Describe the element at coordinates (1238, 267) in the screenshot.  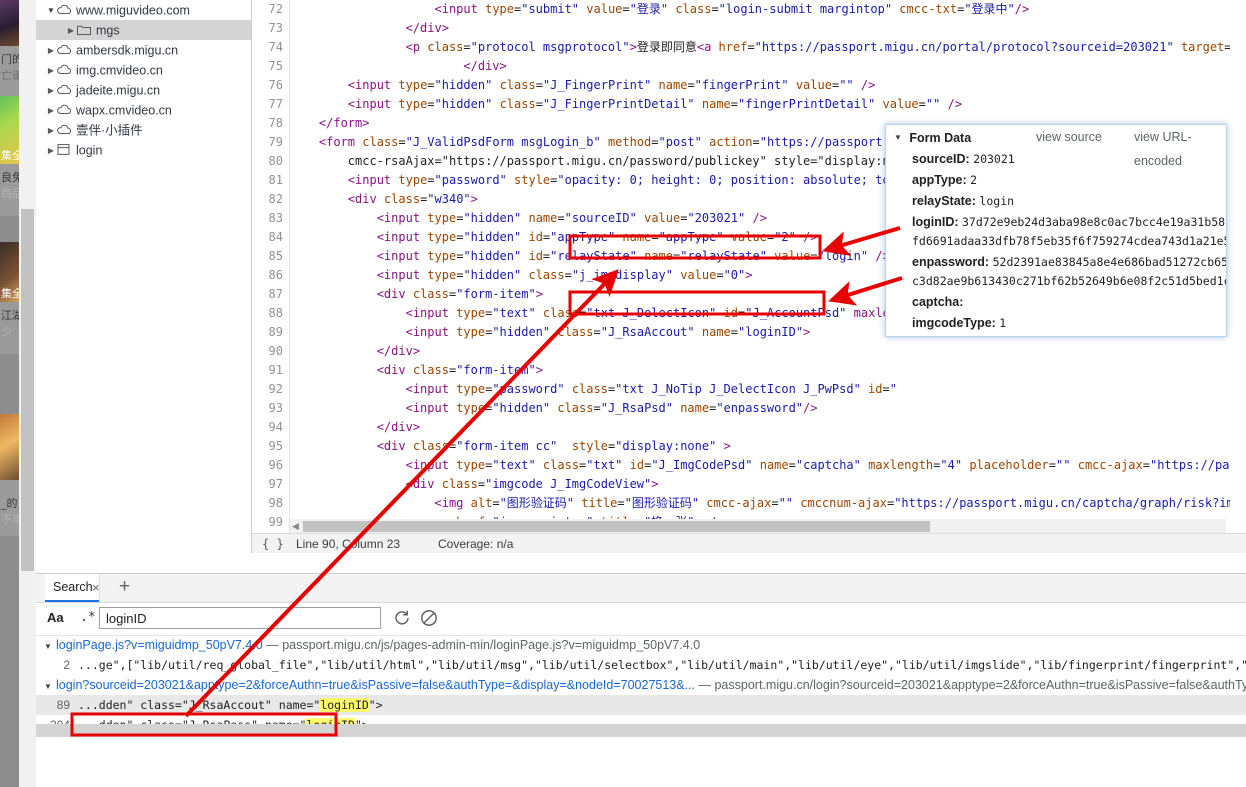
I see `editor-vertical-scrollbar` at that location.